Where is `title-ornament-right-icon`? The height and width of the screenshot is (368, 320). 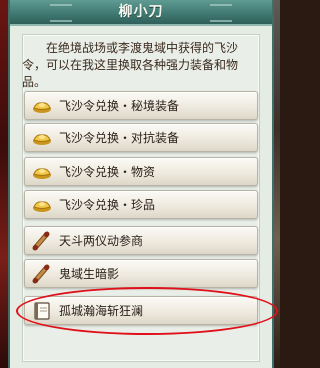
title-ornament-right-icon is located at coordinates (221, 13).